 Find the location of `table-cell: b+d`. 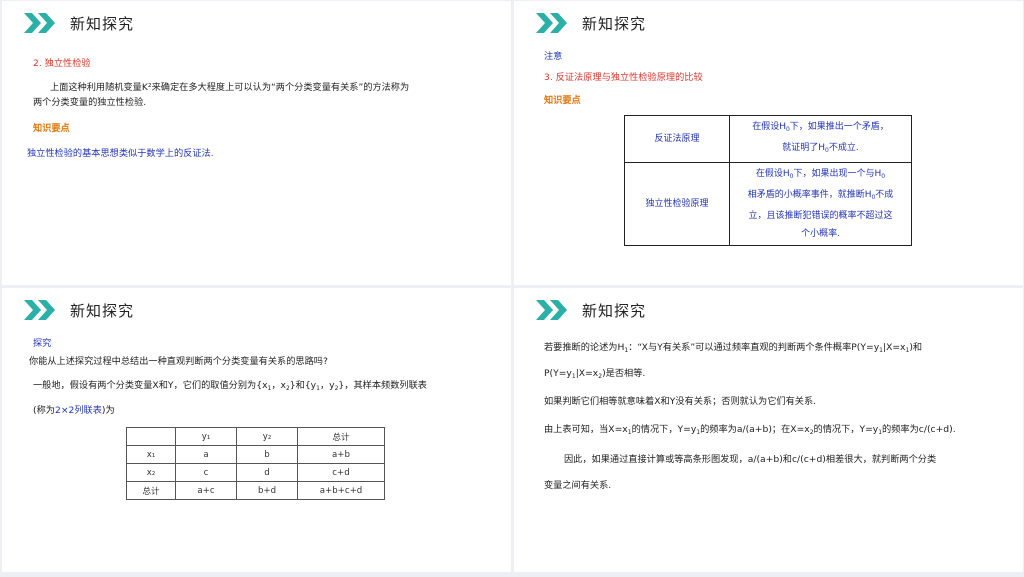

table-cell: b+d is located at coordinates (267, 490).